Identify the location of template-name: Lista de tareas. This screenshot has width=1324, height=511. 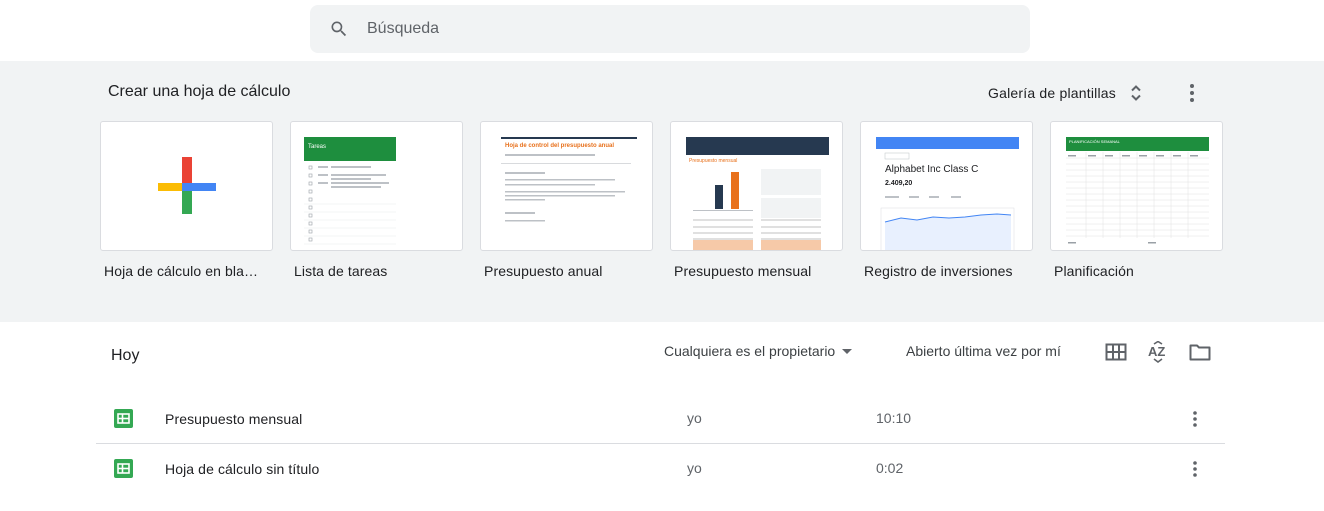
(341, 271).